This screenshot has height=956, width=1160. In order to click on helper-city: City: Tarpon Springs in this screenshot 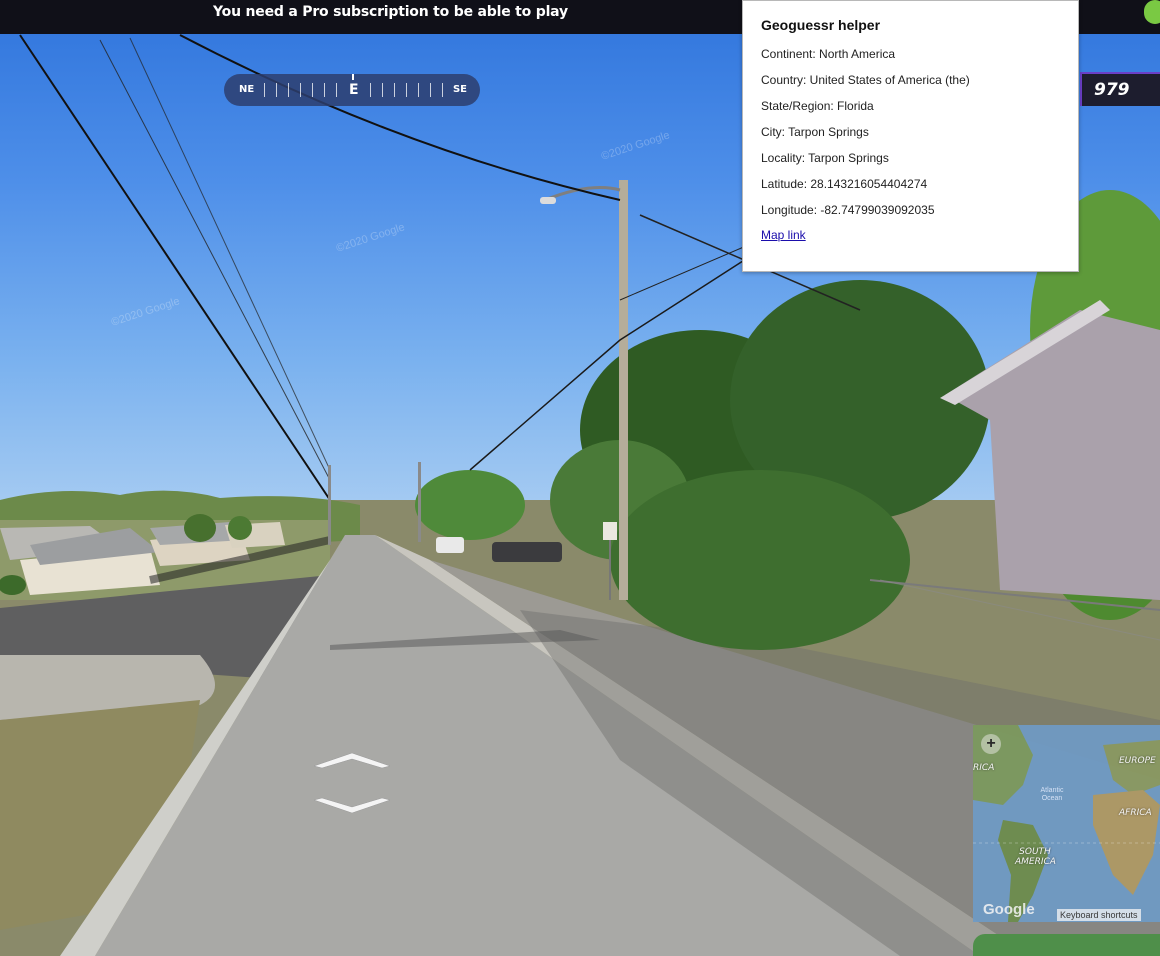, I will do `click(815, 132)`.